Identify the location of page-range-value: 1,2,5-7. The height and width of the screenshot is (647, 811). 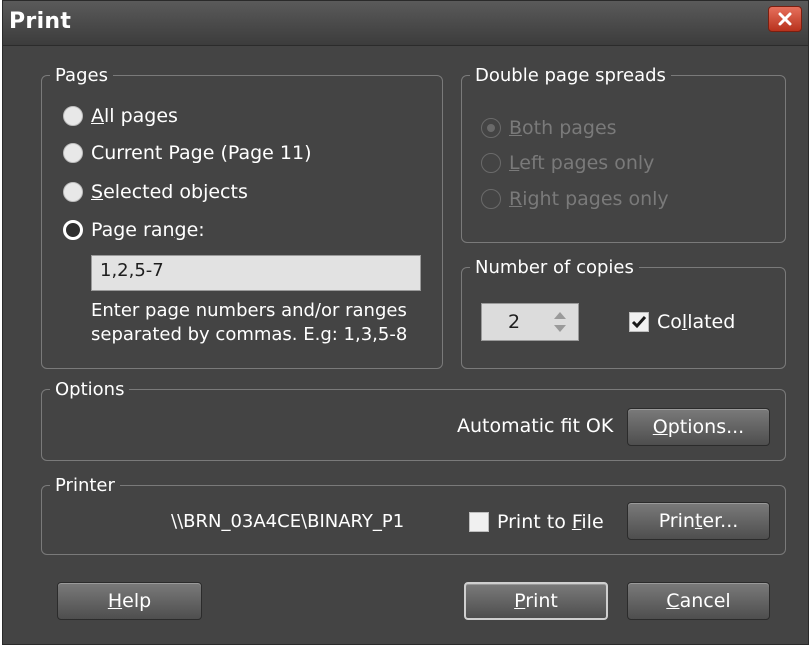
(132, 270).